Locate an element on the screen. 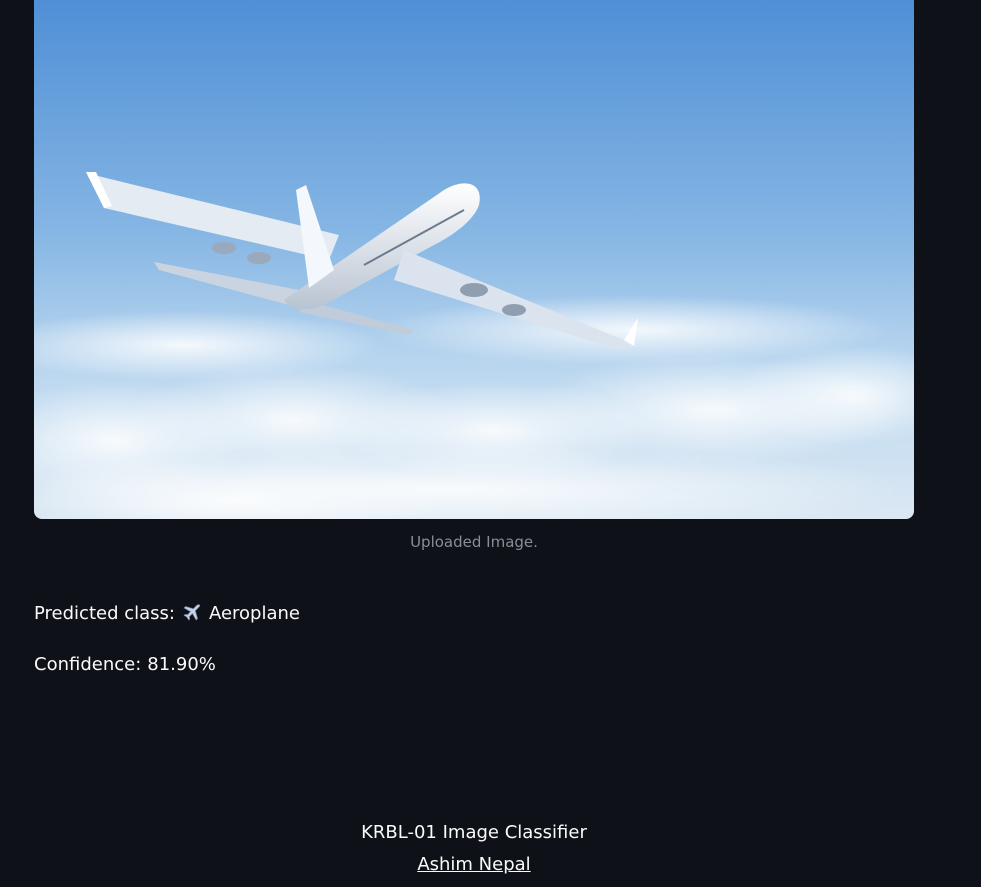 The width and height of the screenshot is (981, 887). author-link: Ashim Nepal is located at coordinates (473, 864).